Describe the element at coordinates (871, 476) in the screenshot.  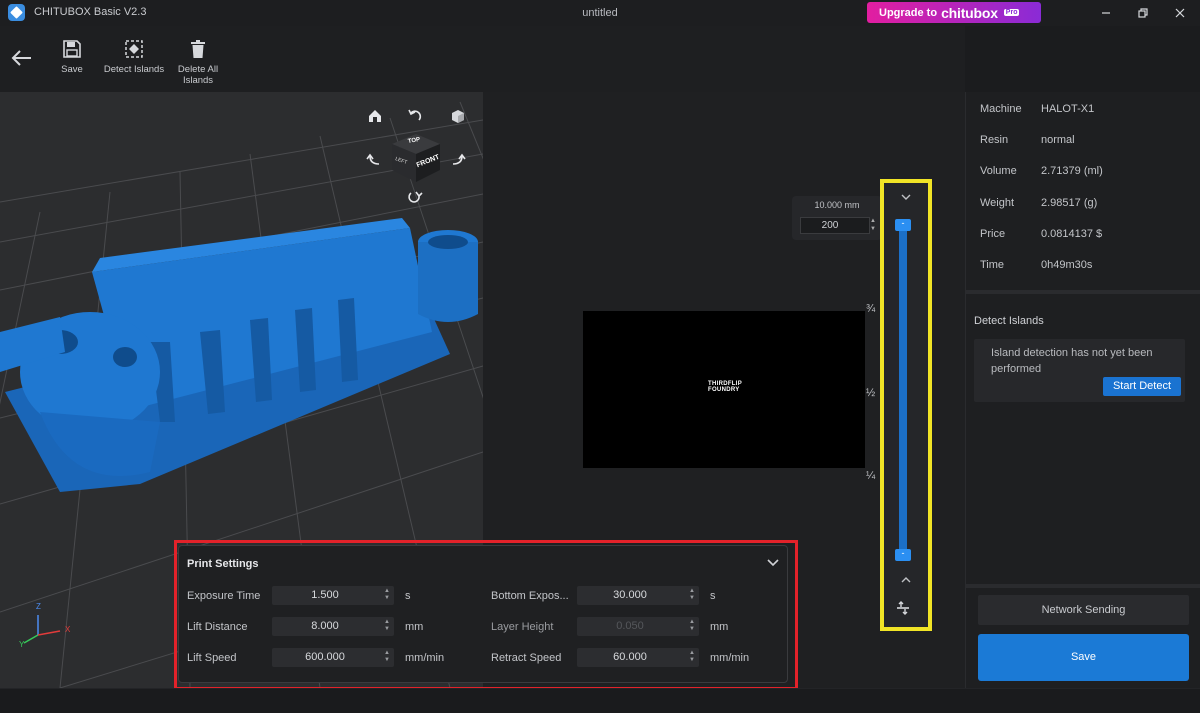
I see `slider-mark-quarter: ¼` at that location.